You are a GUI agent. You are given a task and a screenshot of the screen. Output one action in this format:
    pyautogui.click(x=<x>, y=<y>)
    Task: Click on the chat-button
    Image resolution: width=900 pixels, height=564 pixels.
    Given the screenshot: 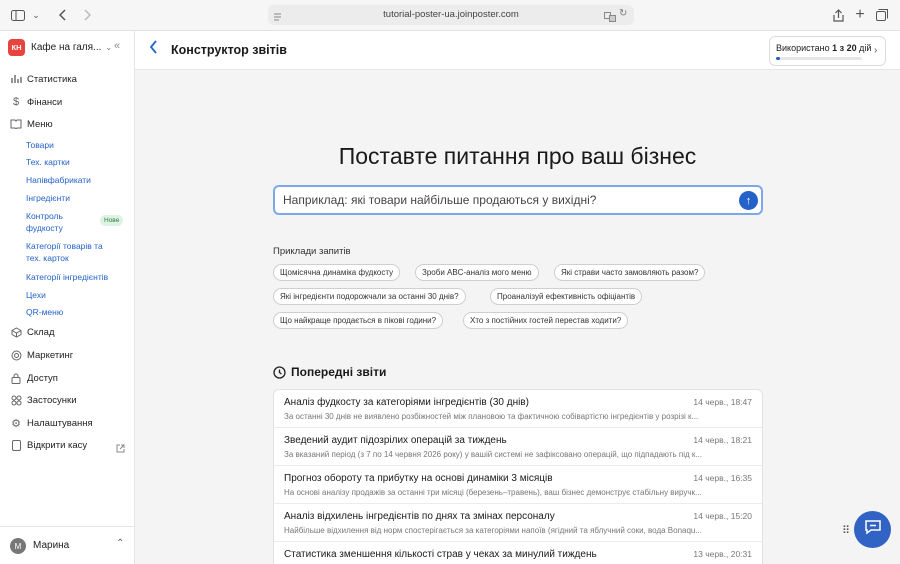 What is the action you would take?
    pyautogui.click(x=872, y=529)
    